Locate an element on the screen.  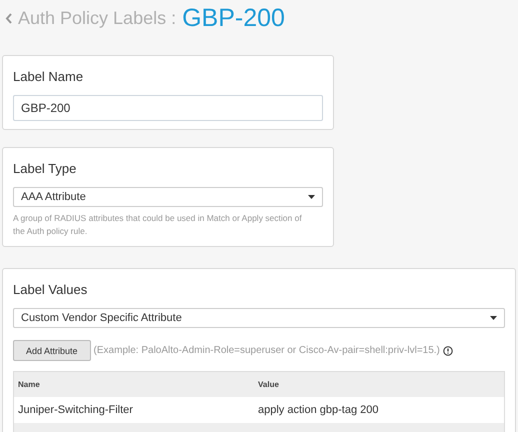
info-icon is located at coordinates (447, 351).